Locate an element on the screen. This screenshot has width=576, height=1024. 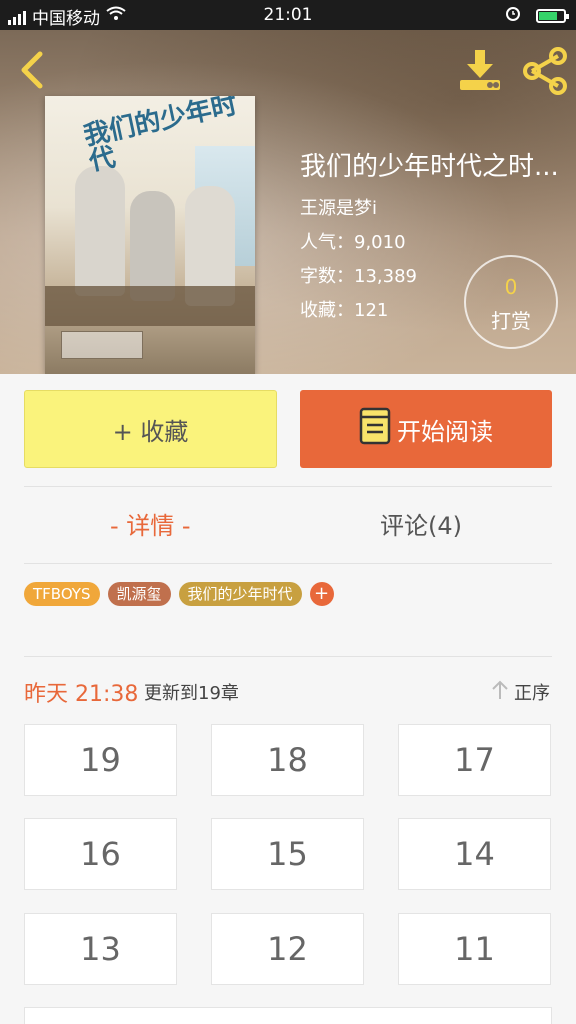
tag-list: TFBOYS 凯源玺 我们的少年时代 + is located at coordinates (179, 594).